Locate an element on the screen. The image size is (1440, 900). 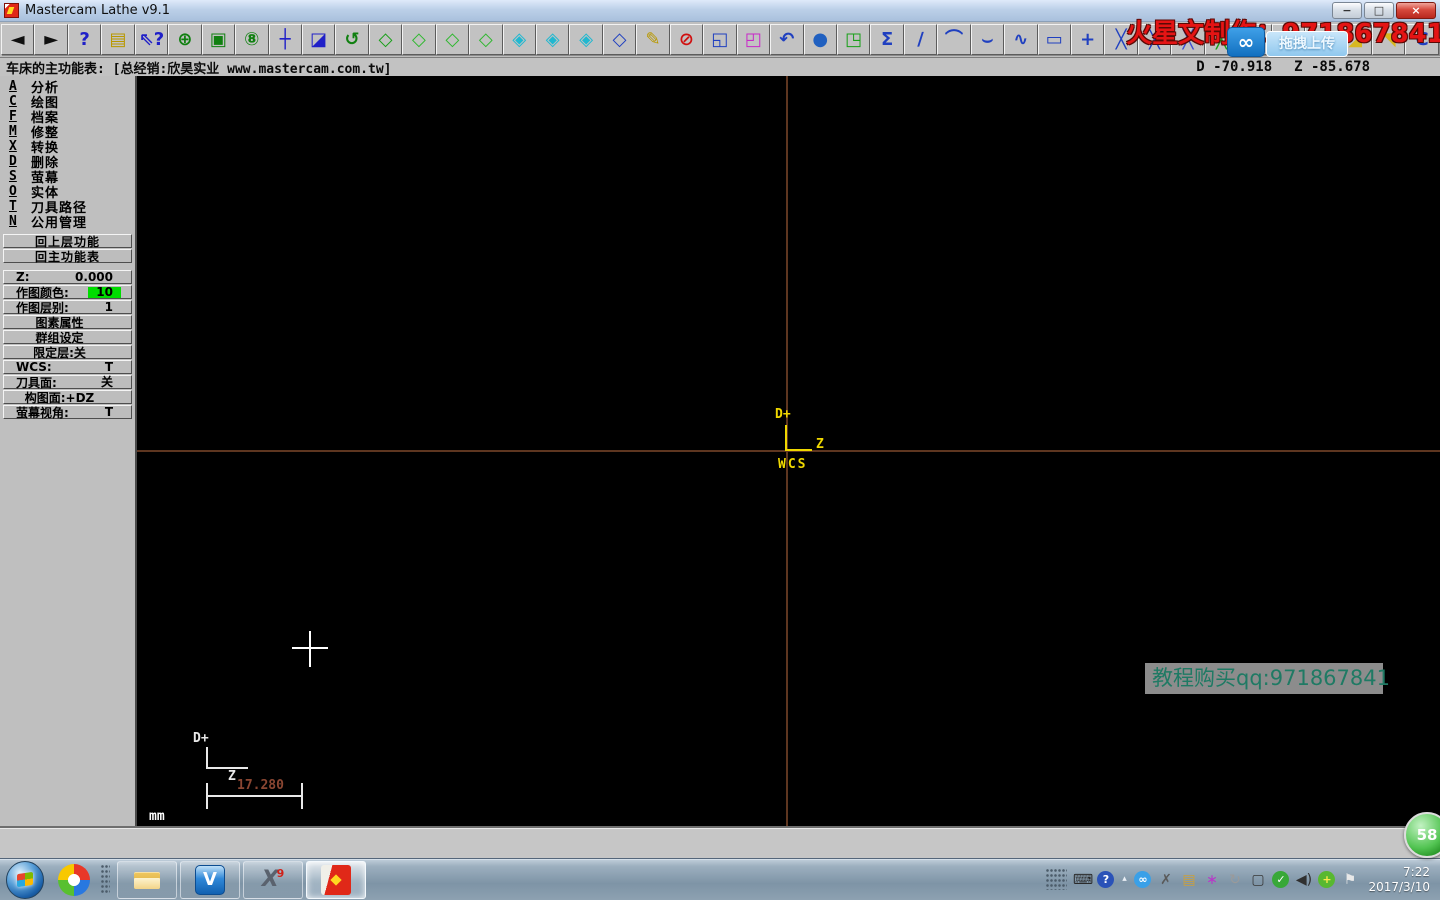
arc-icon: ⌒ is located at coordinates (954, 39).